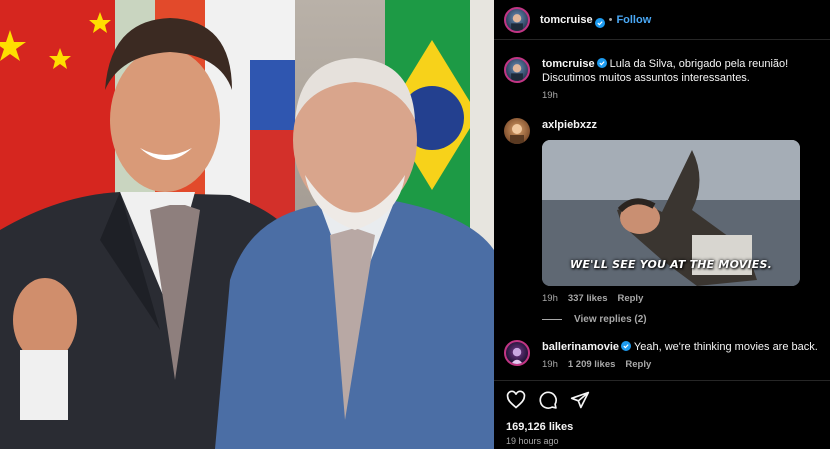 This screenshot has width=830, height=449. What do you see at coordinates (516, 400) in the screenshot?
I see `heart-icon` at bounding box center [516, 400].